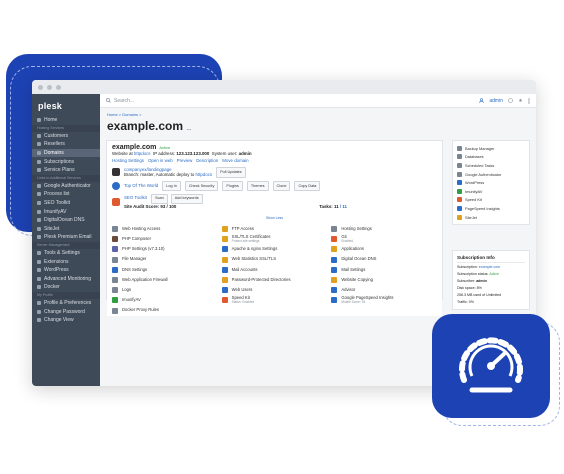  Describe the element at coordinates (134, 147) in the screenshot. I see `domain-name: example.com` at that location.